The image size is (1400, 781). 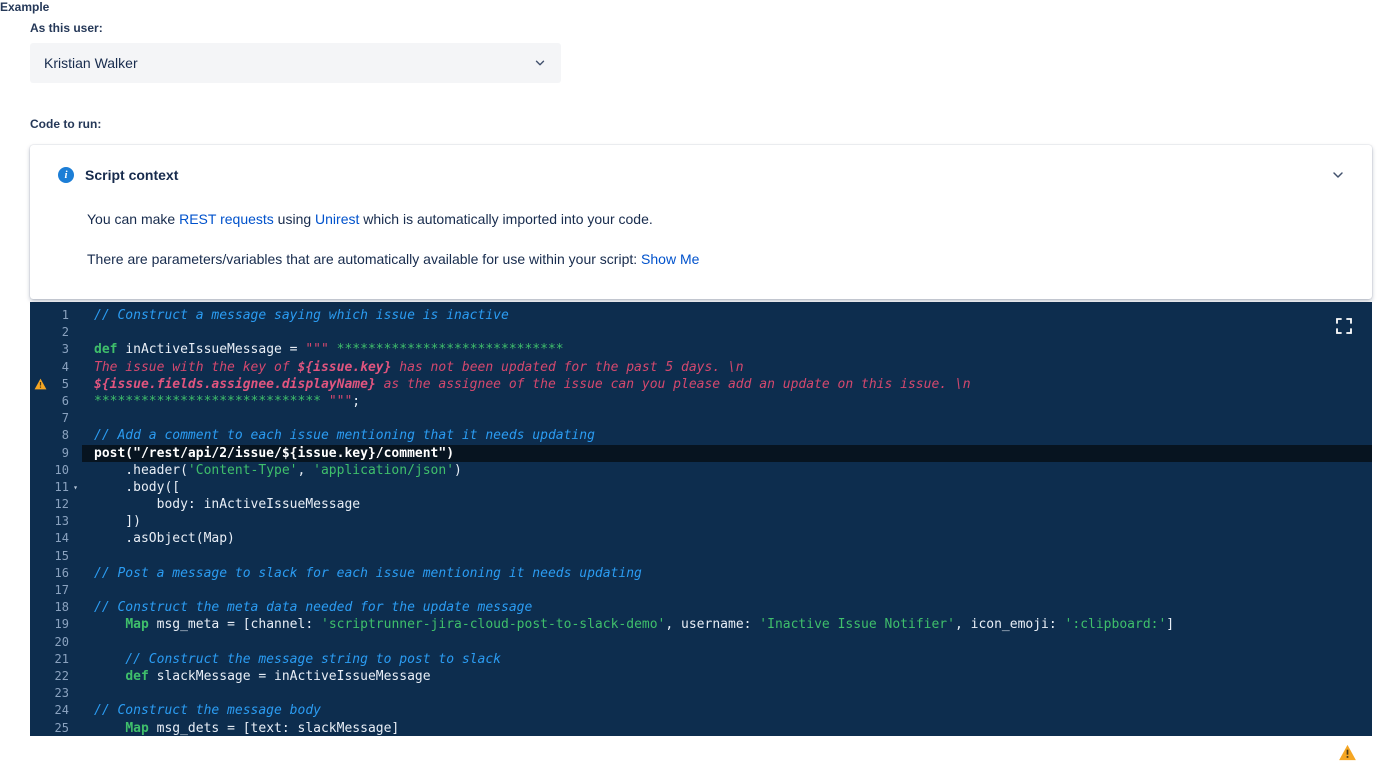 I want to click on line-number: 7, so click(x=65, y=418).